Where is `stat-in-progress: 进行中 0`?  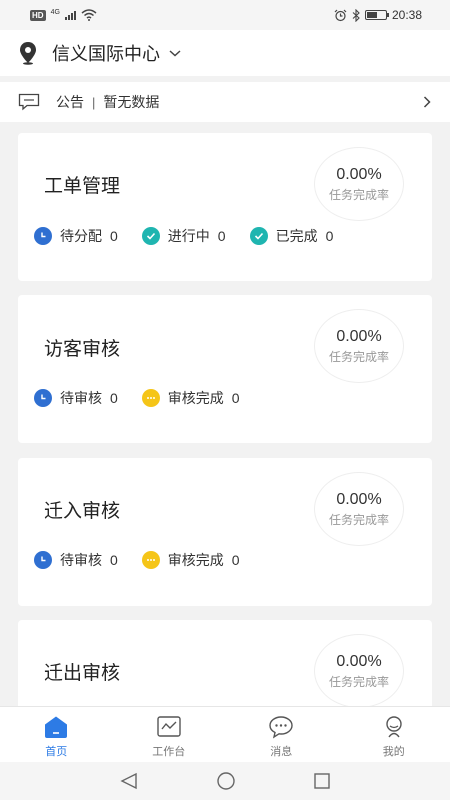
stat-in-progress: 进行中 0 is located at coordinates (183, 236).